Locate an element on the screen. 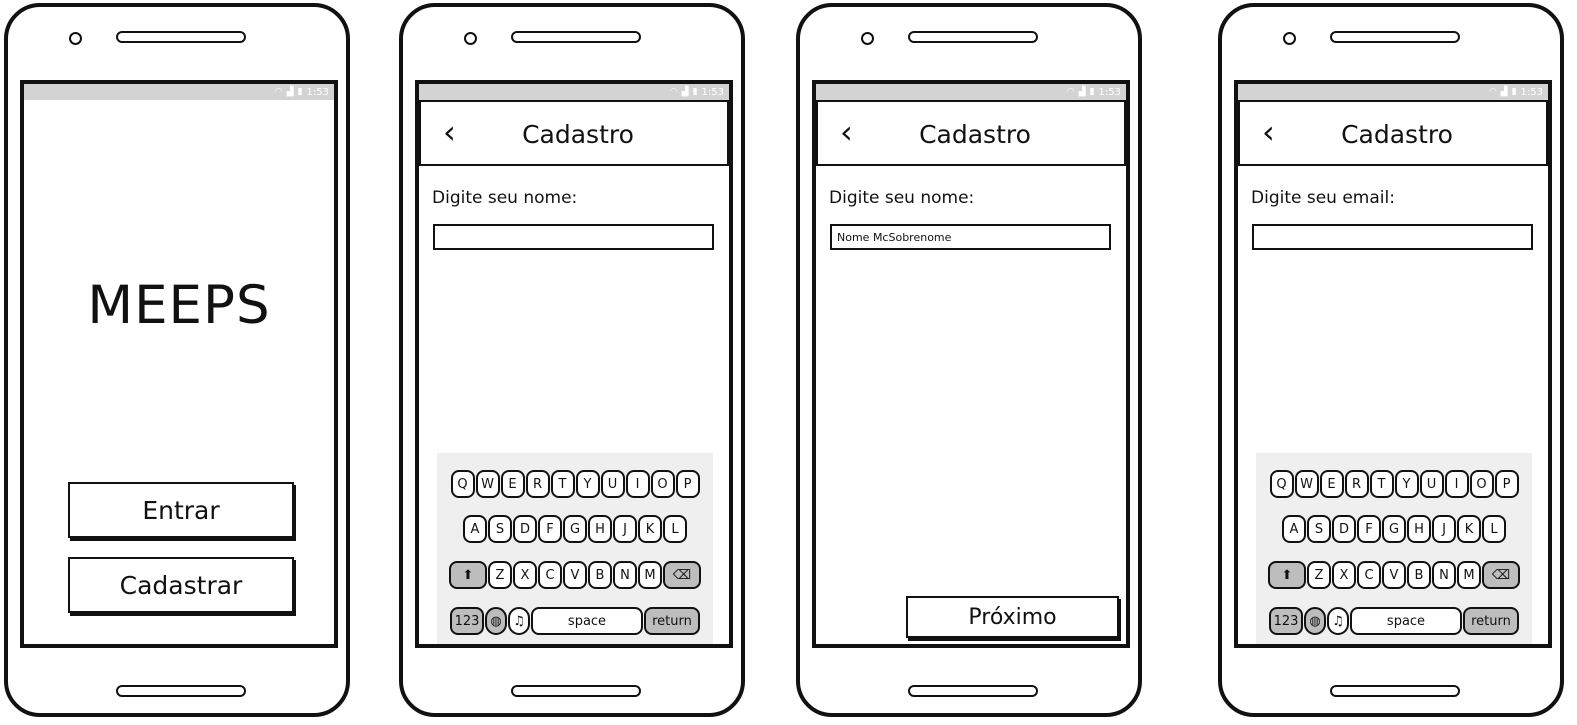 The height and width of the screenshot is (725, 1577). keyboard-row-2: A S D F G H J K L is located at coordinates (1394, 529).